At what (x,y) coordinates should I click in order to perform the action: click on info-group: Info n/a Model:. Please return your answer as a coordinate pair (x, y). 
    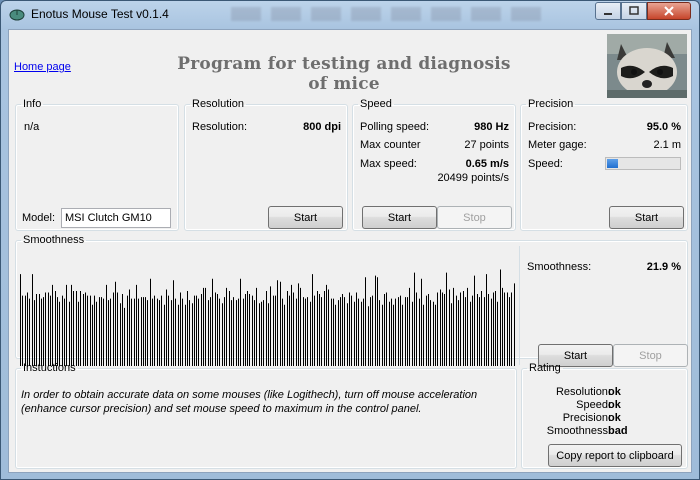
    Looking at the image, I should click on (97, 164).